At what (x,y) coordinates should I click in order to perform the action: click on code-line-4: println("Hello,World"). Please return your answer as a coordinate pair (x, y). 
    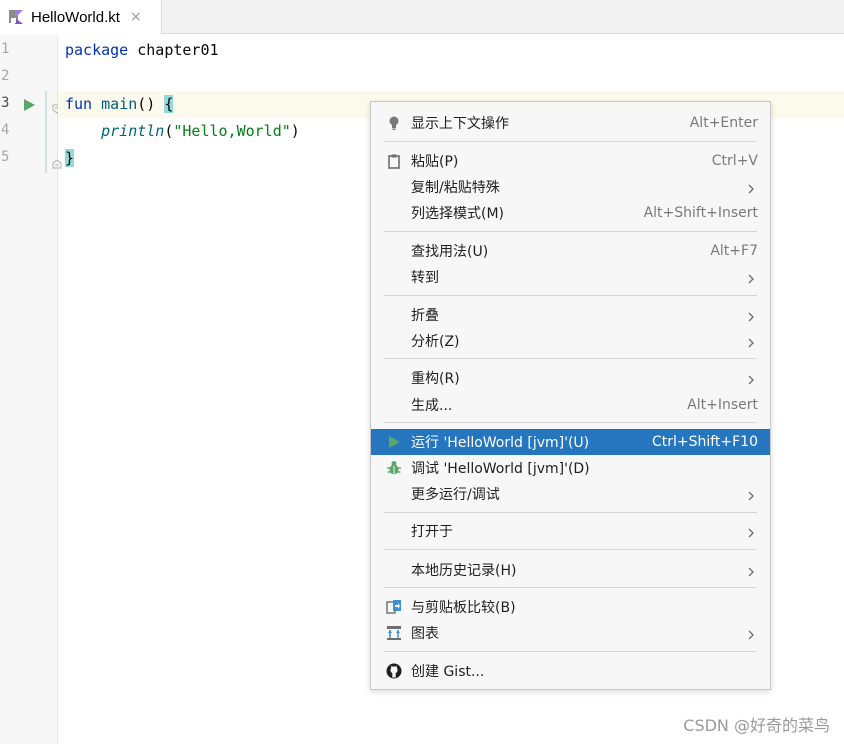
    Looking at the image, I should click on (182, 131).